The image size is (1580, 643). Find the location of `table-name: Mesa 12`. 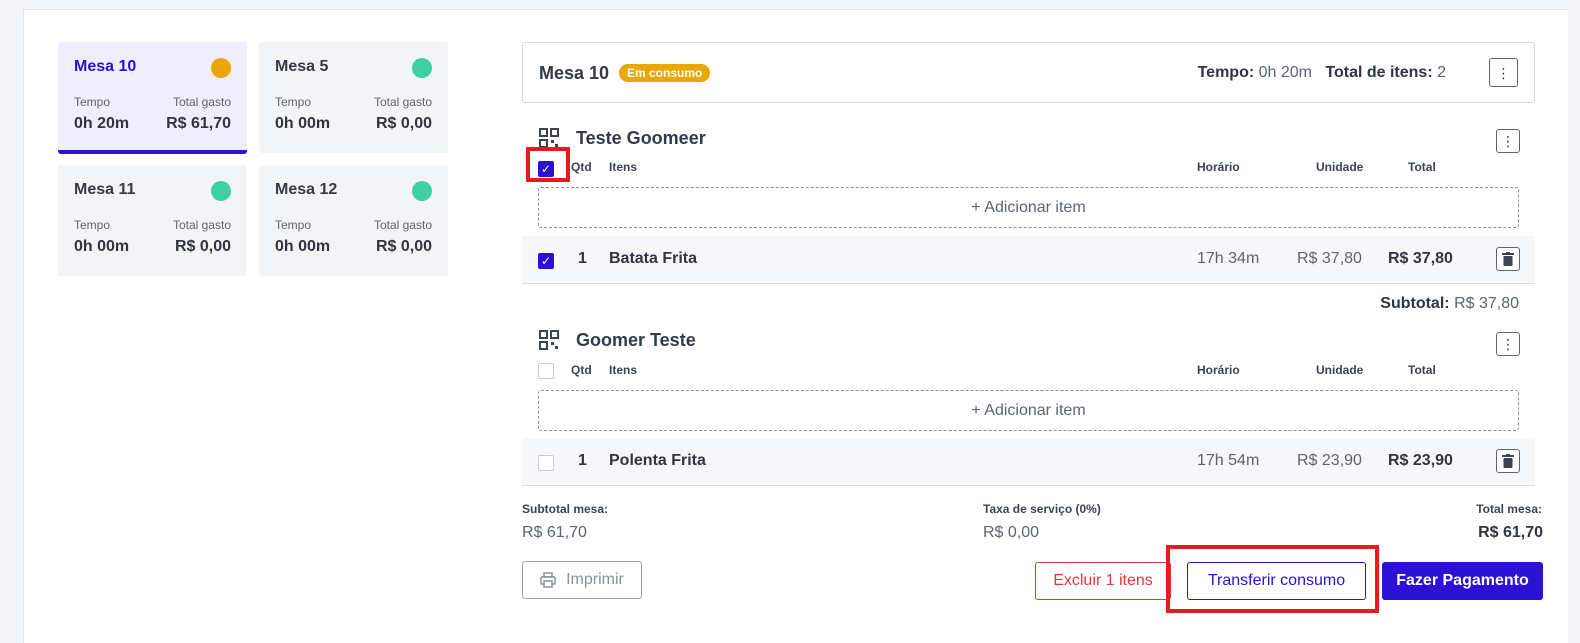

table-name: Mesa 12 is located at coordinates (306, 189).